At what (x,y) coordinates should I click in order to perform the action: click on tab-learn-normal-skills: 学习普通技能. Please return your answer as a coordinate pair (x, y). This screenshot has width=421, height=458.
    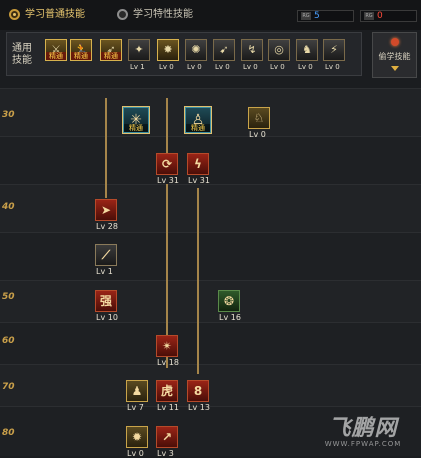
    Looking at the image, I should click on (55, 15).